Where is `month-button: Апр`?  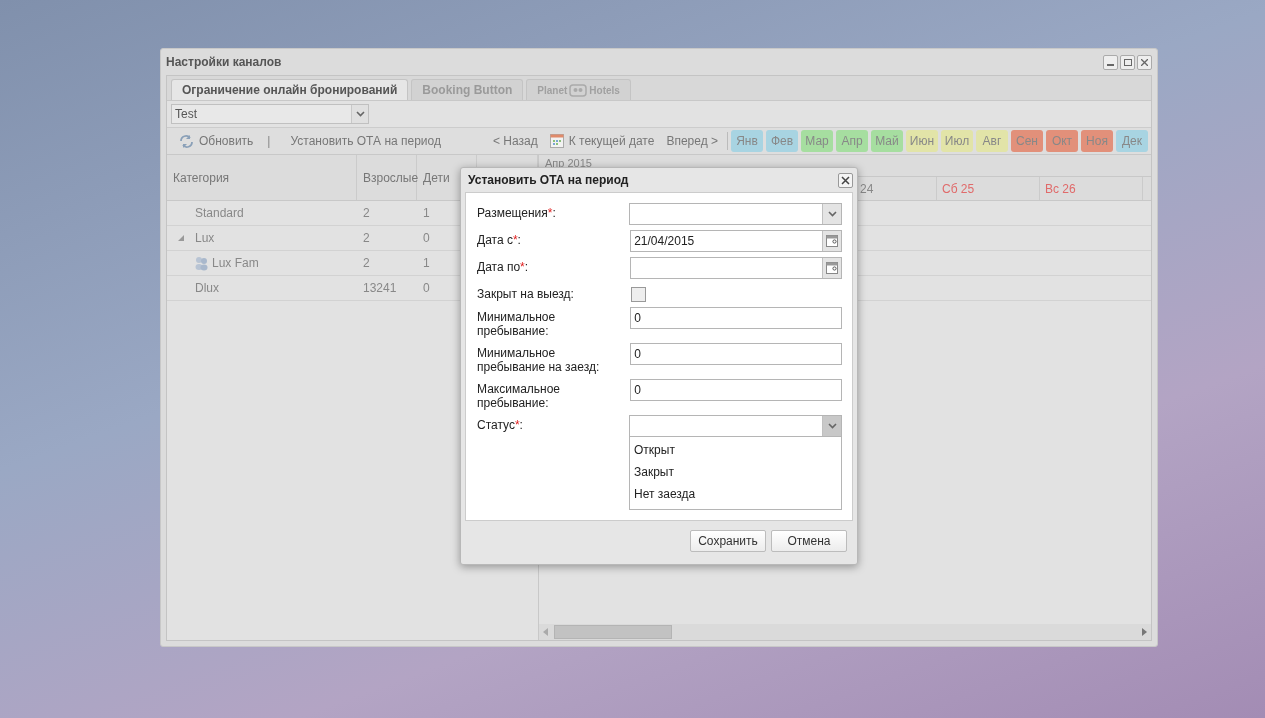
month-button: Апр is located at coordinates (852, 141).